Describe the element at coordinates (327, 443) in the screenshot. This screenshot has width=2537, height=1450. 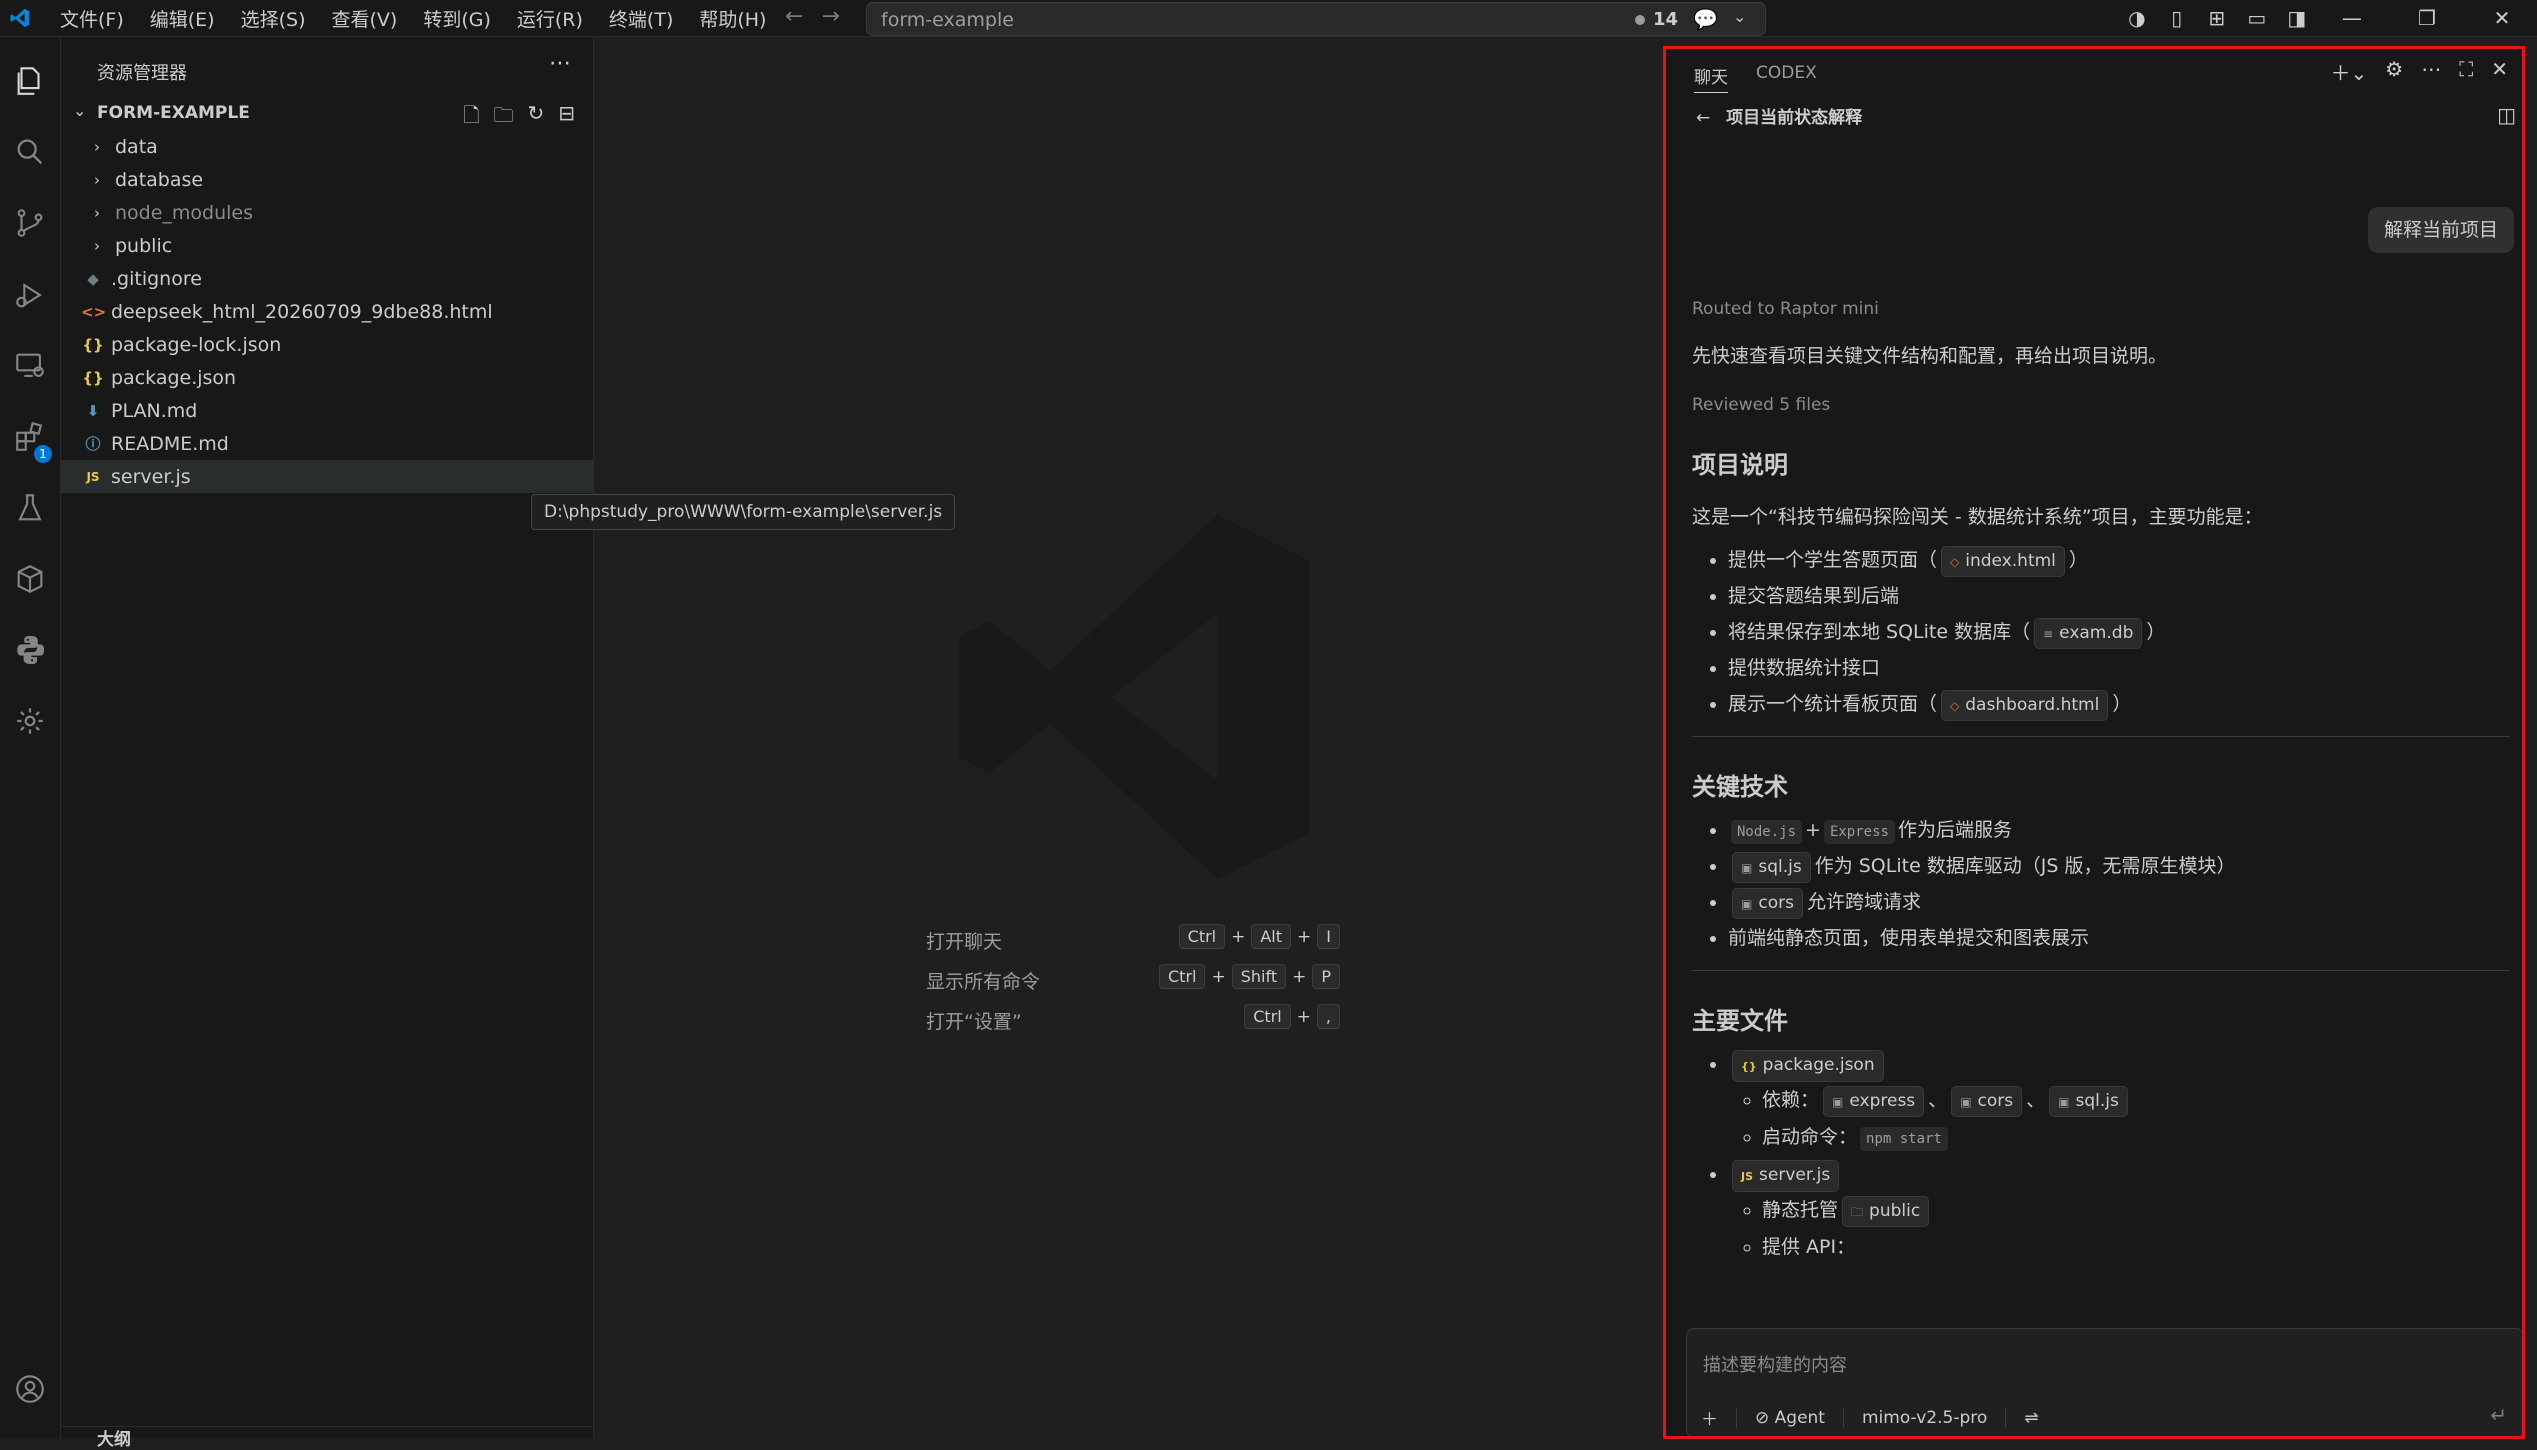
I see `tree-item-readme: ⓘ README.md` at that location.